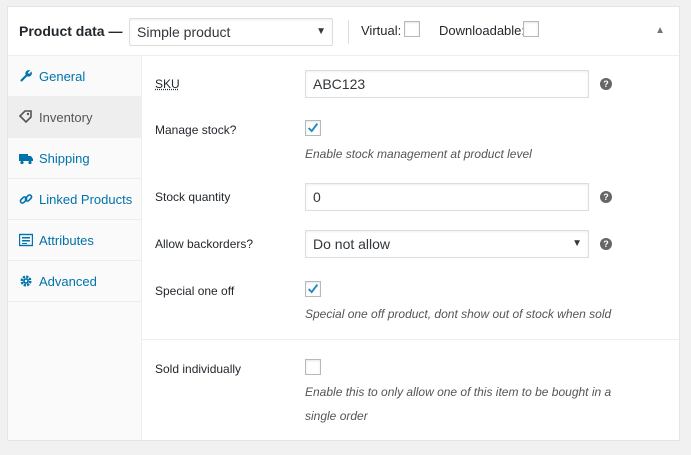 Image resolution: width=691 pixels, height=455 pixels. I want to click on manage-stock-label: Manage stock?, so click(196, 130).